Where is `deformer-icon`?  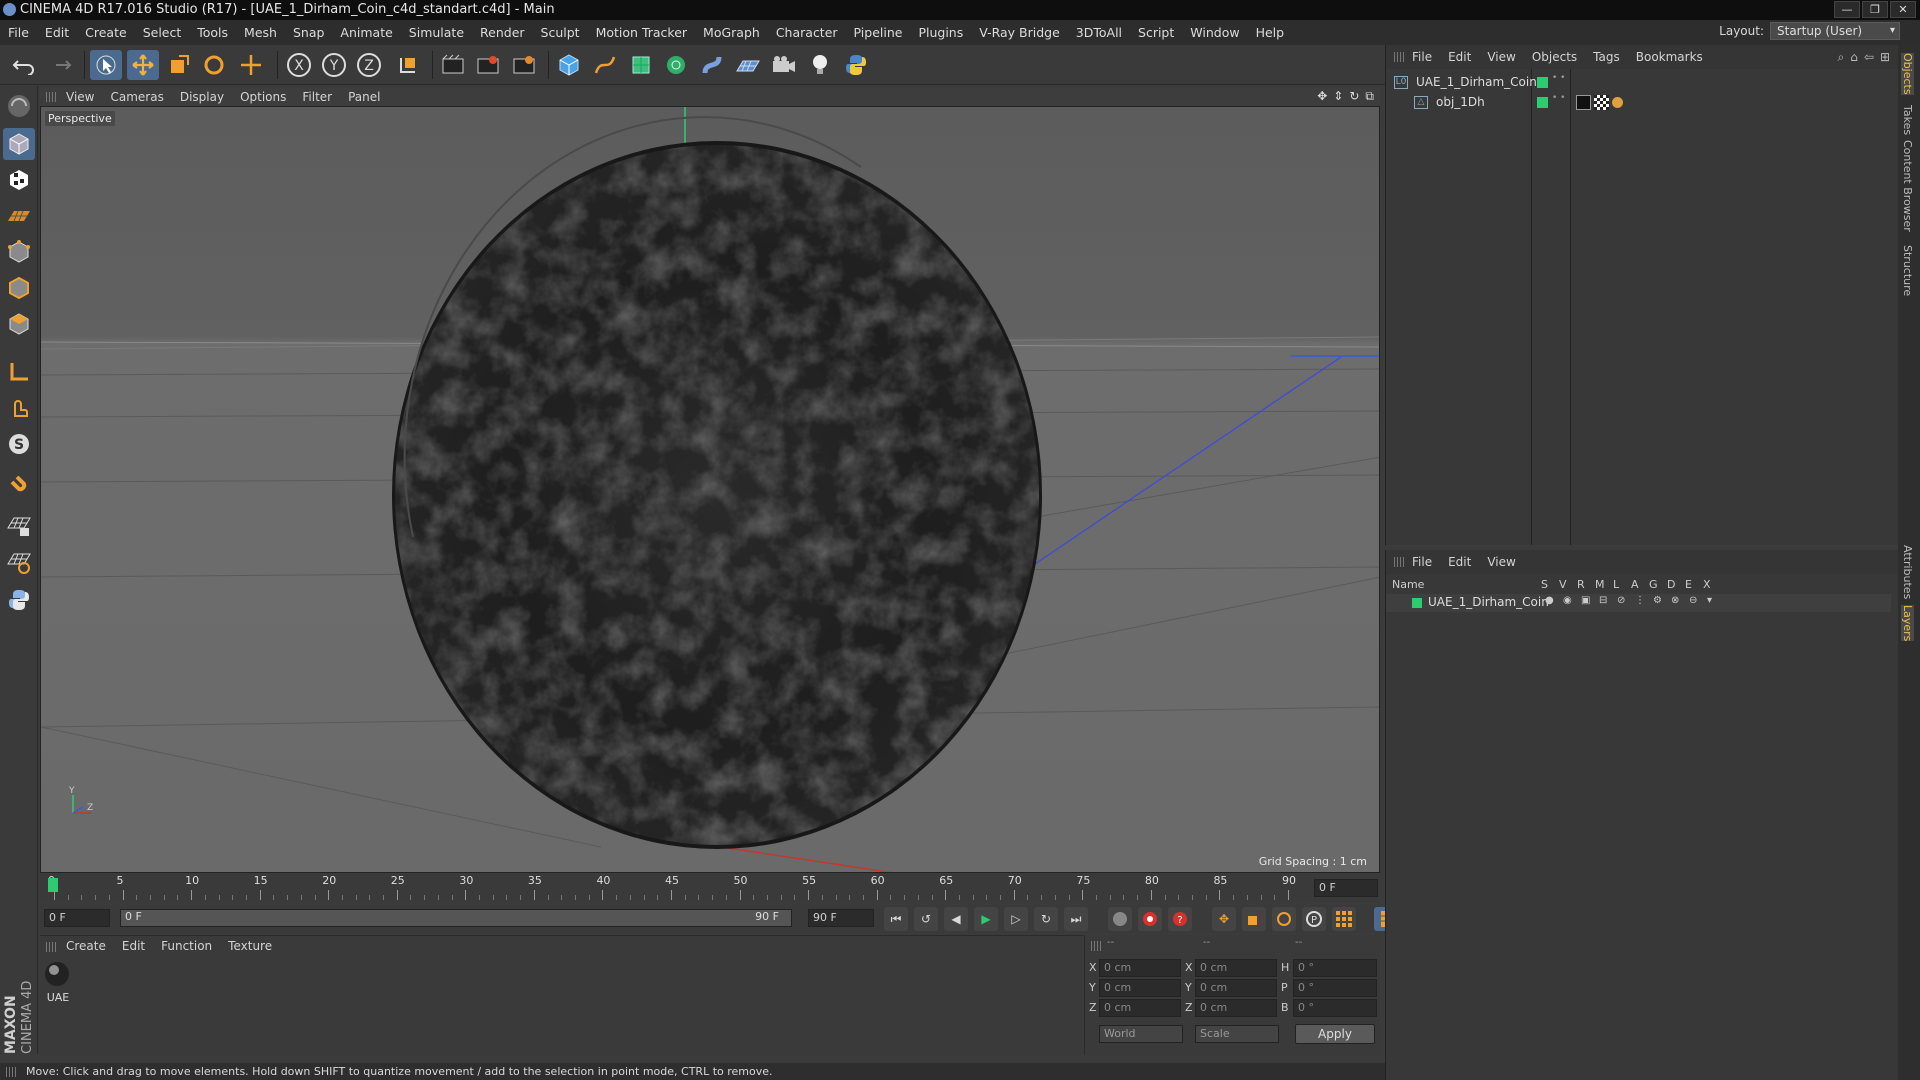
deformer-icon is located at coordinates (712, 65).